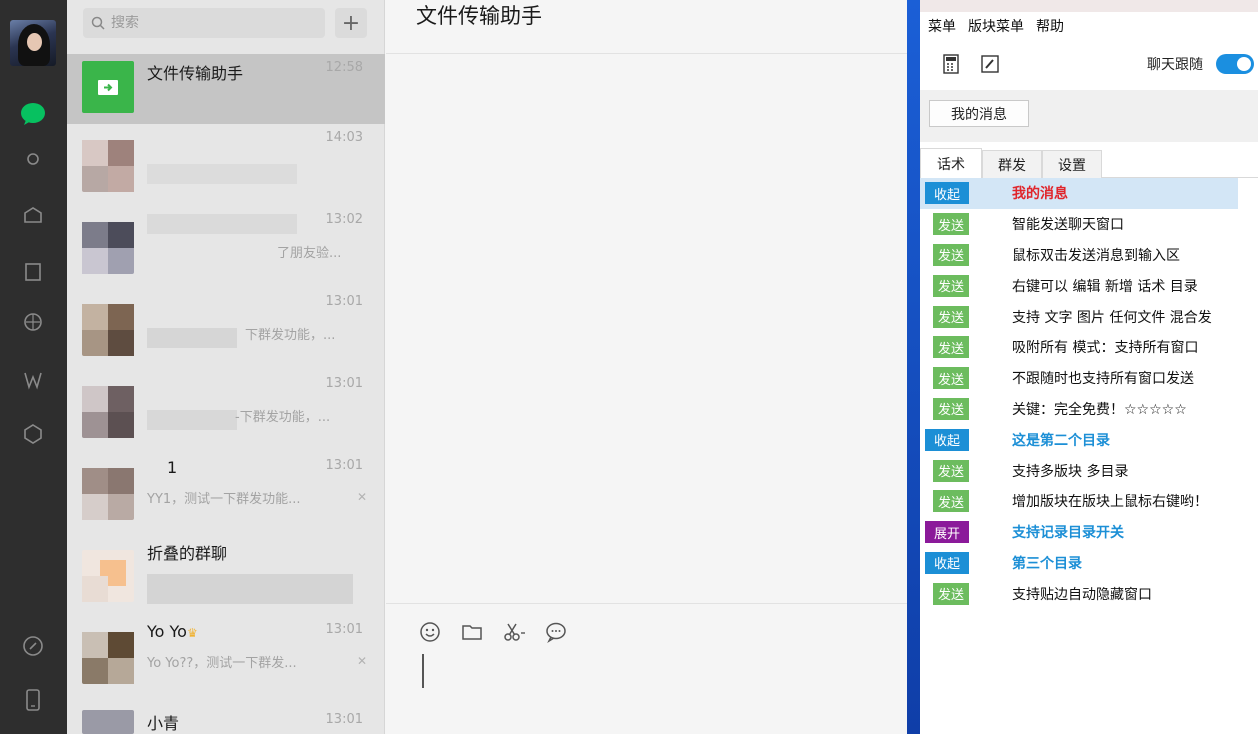 The width and height of the screenshot is (1258, 734). What do you see at coordinates (1089, 470) in the screenshot?
I see `script-row: 发送 支持多版块 多目录` at bounding box center [1089, 470].